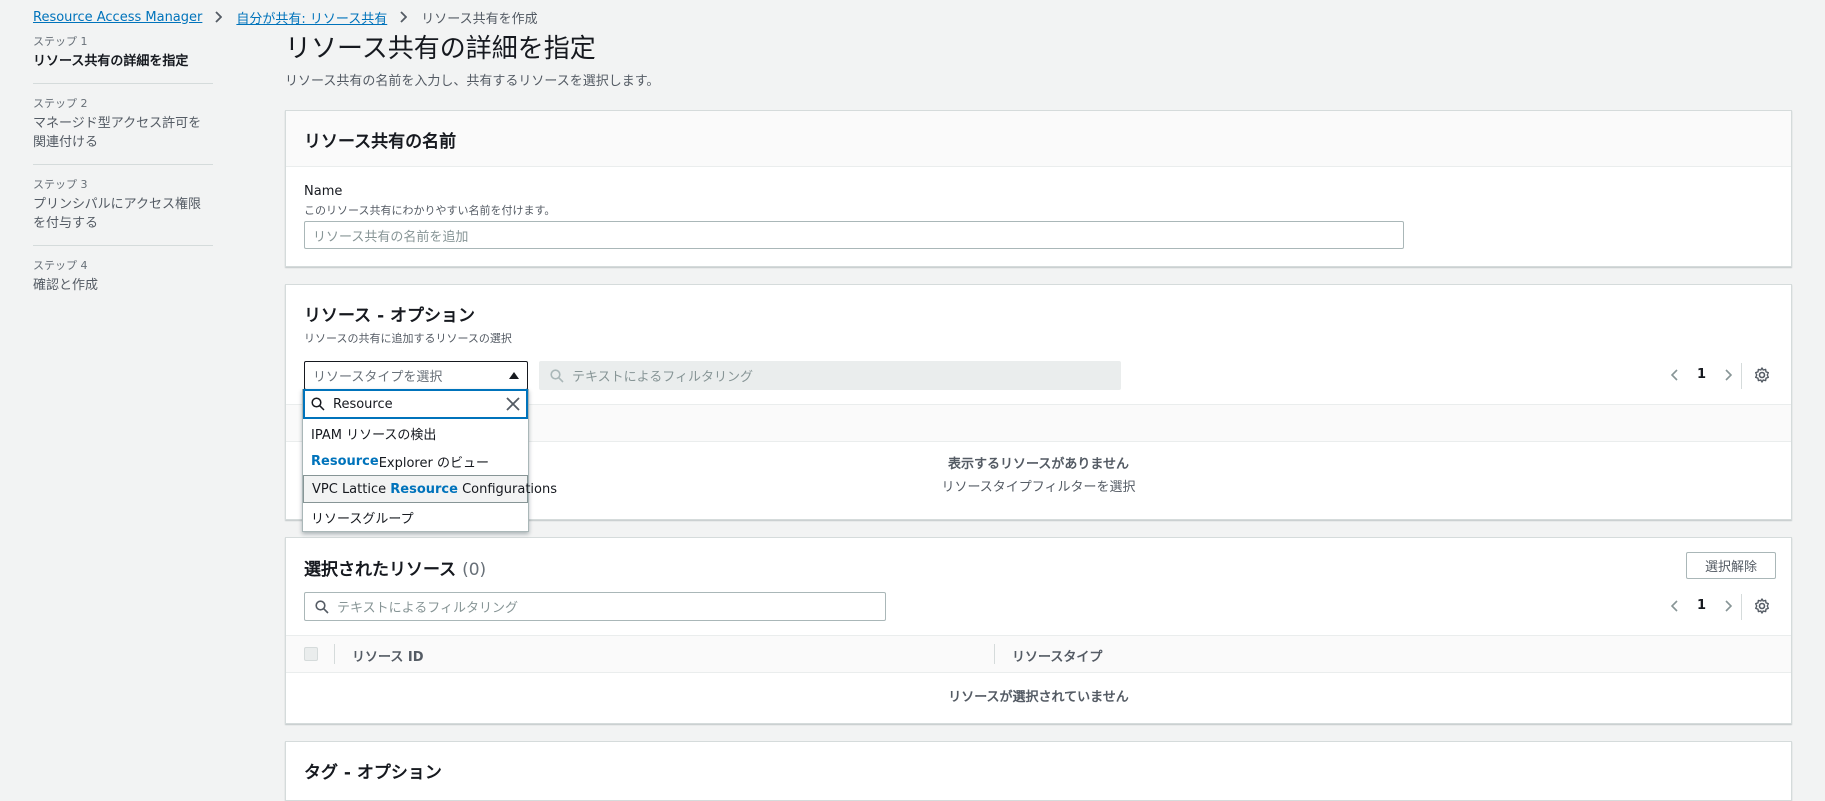 Image resolution: width=1825 pixels, height=801 pixels. I want to click on name-field-label: Name, so click(323, 191).